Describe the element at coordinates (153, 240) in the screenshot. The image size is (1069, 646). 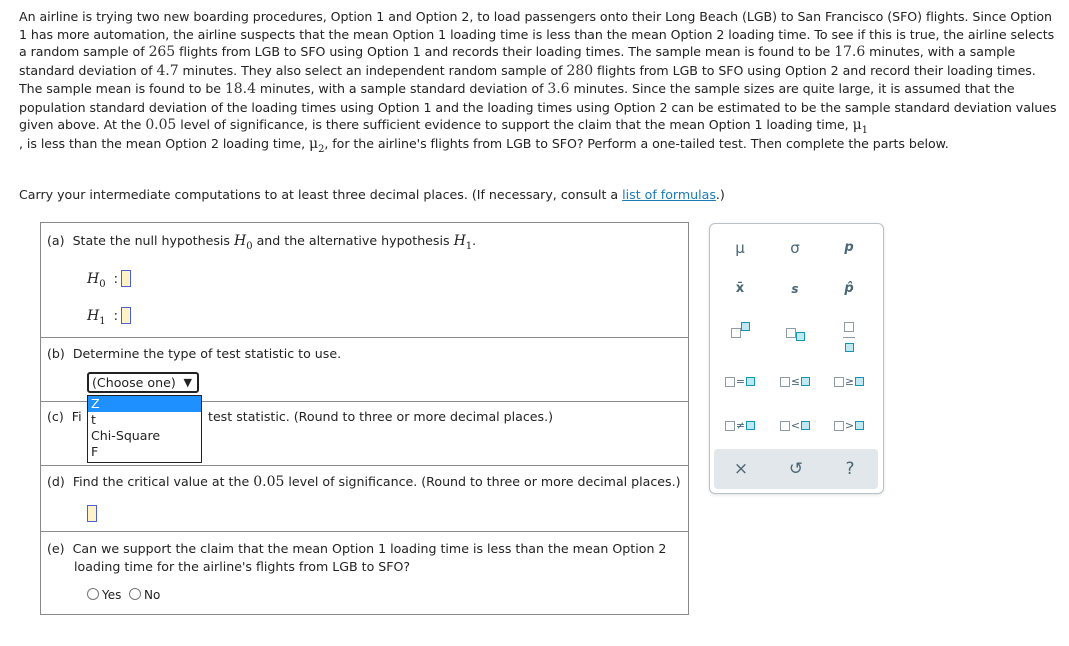
I see `part-a-text: State the null hypothesis` at that location.